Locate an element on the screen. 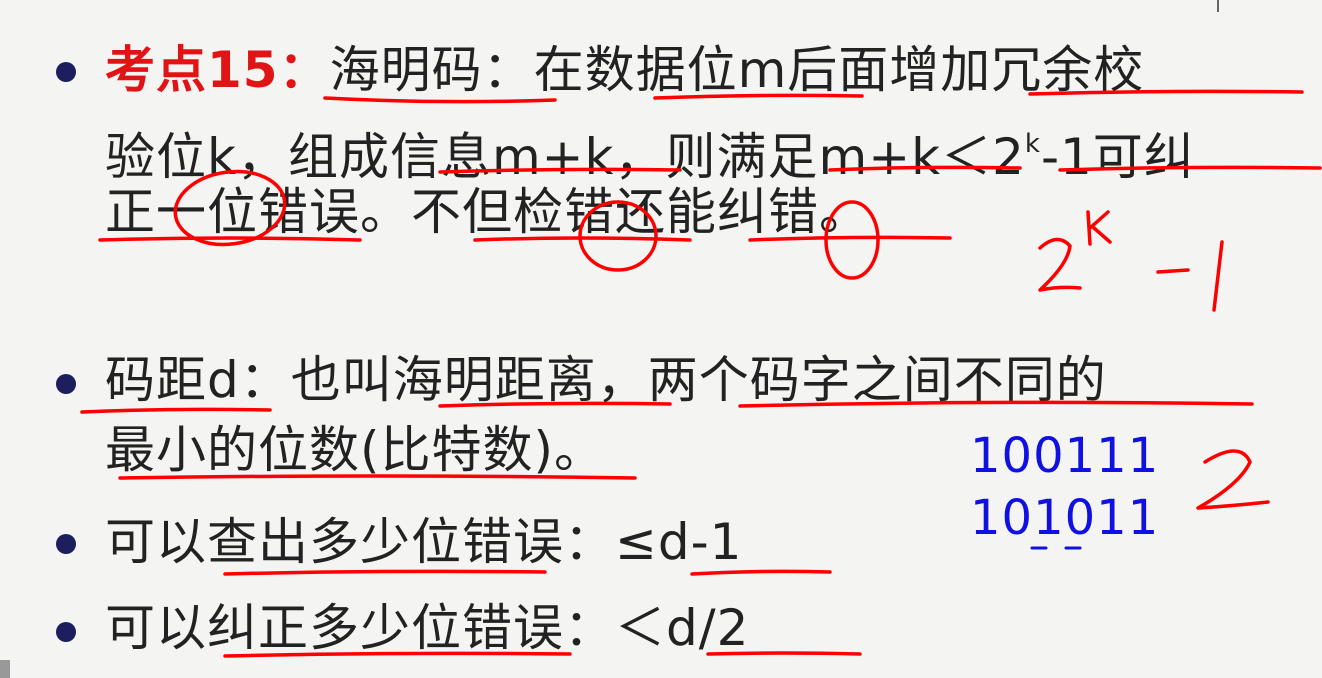  hamming-text-3: 正一位错误。不但检错还能纠错。 is located at coordinates (487, 212).